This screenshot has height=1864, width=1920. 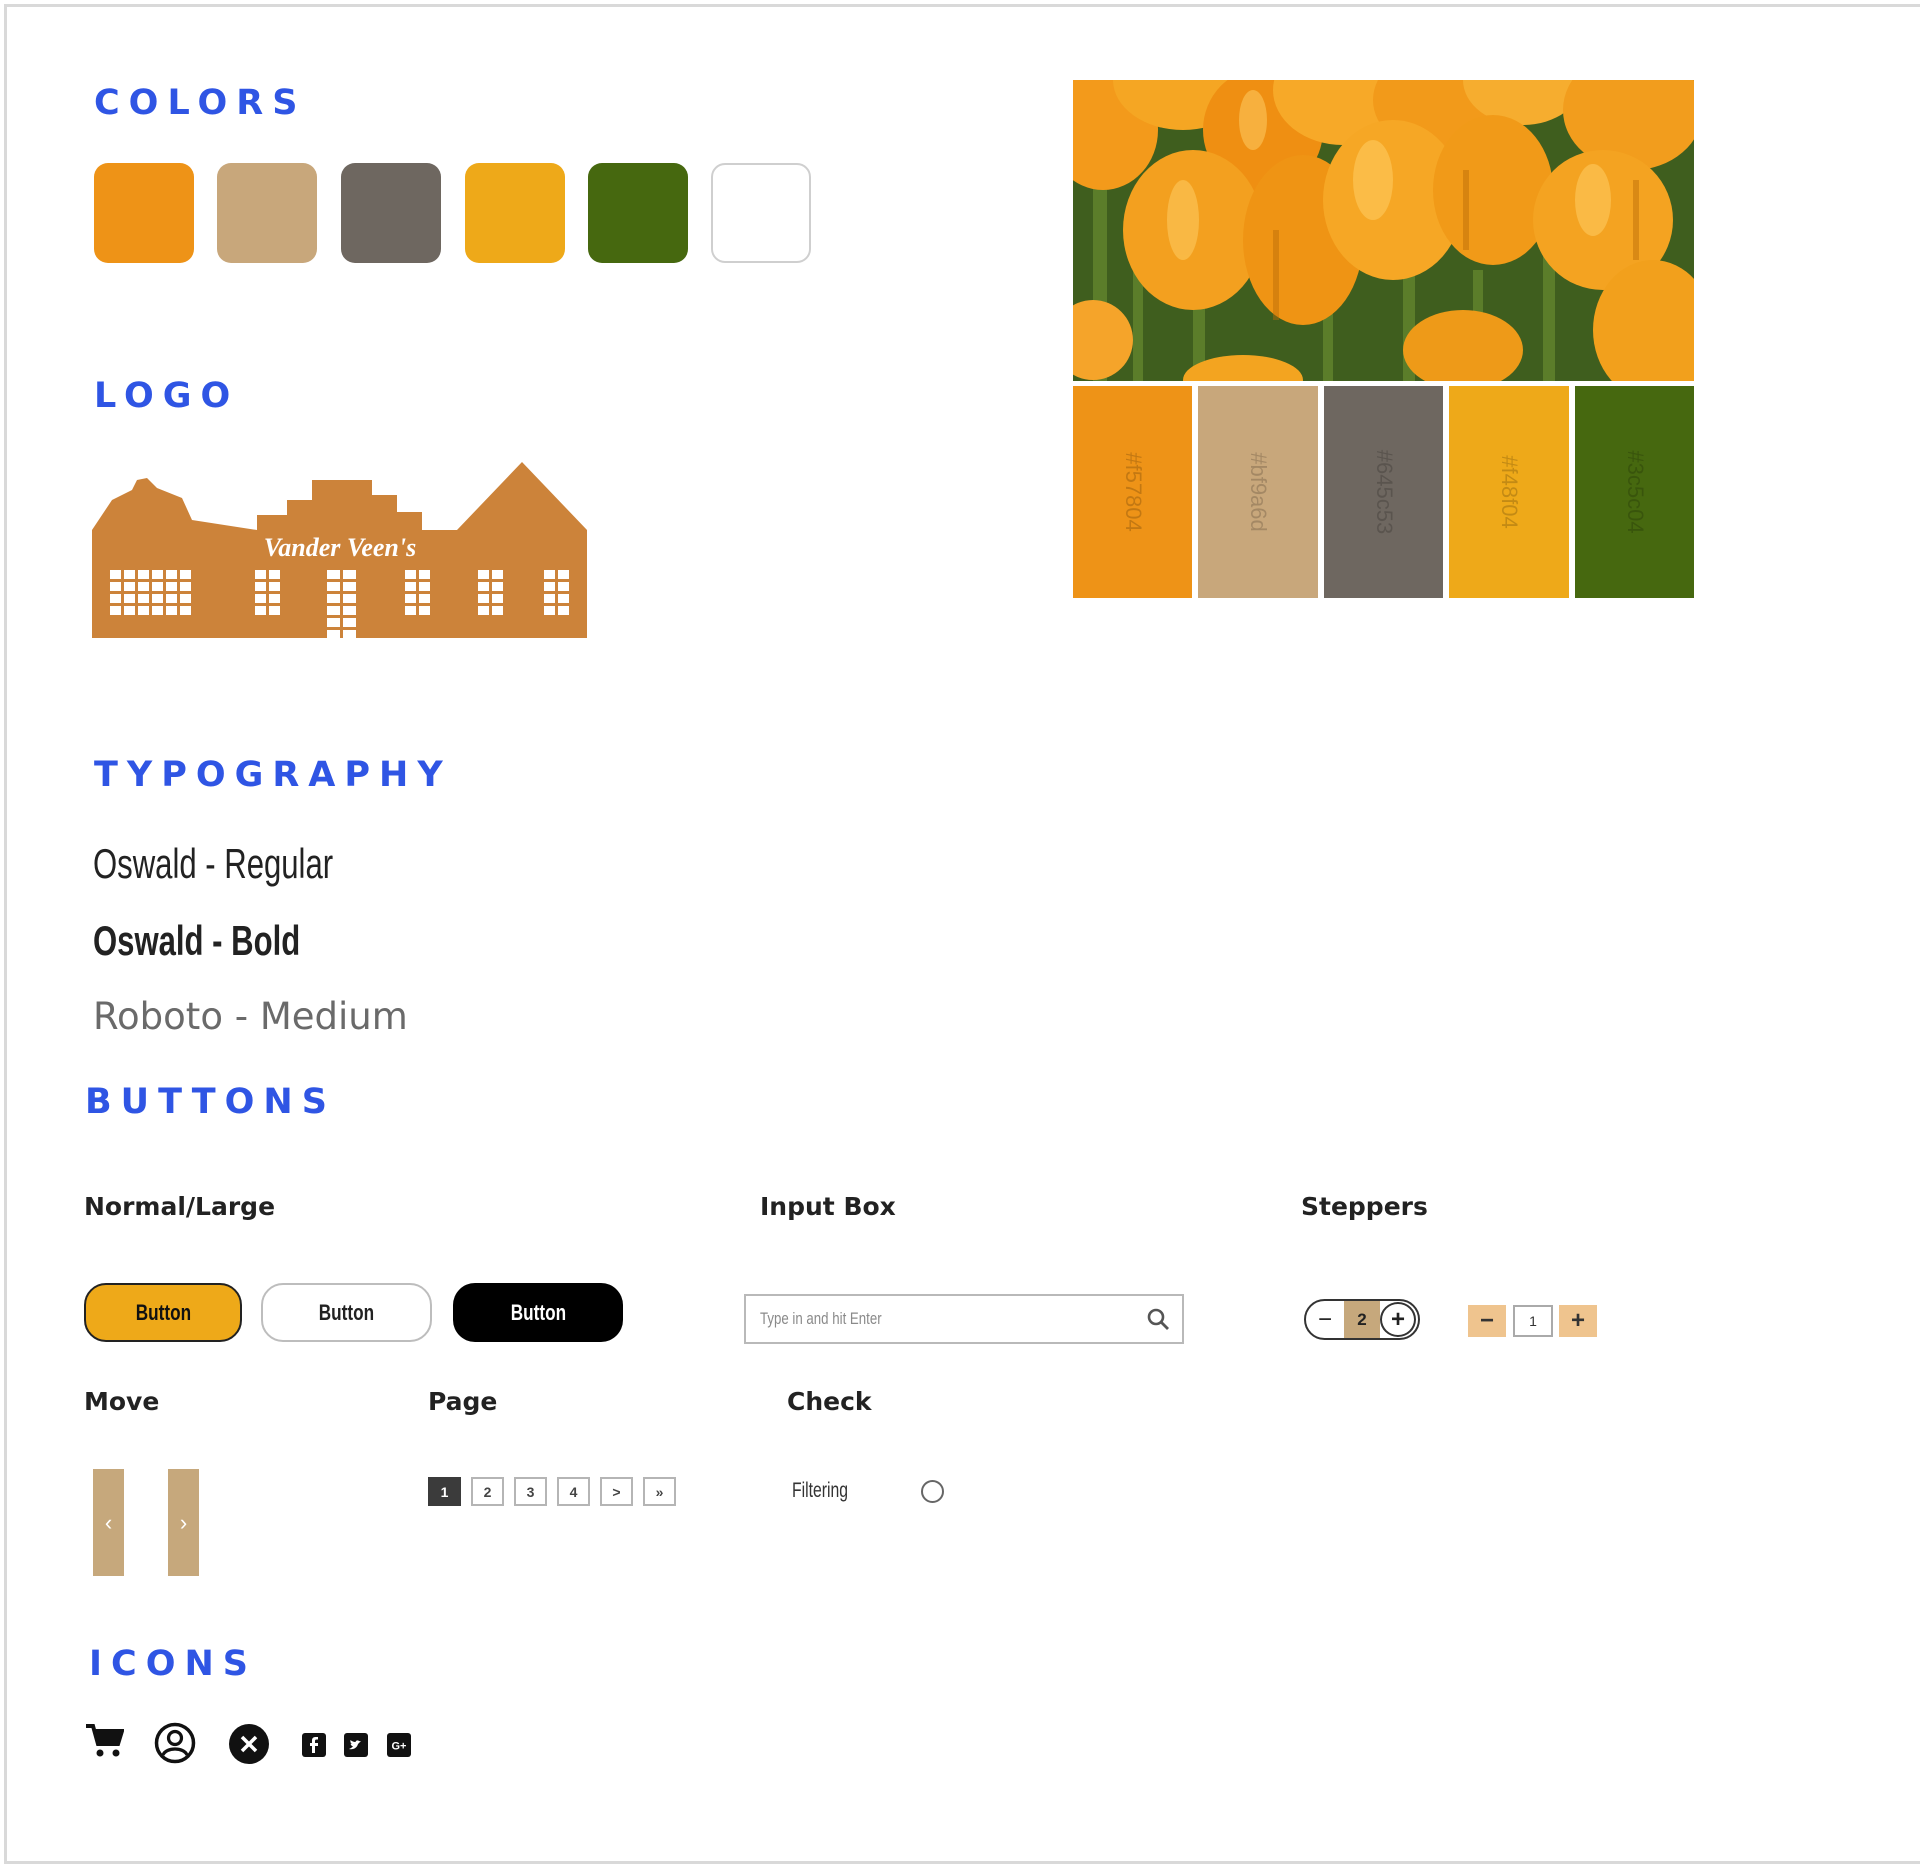 What do you see at coordinates (144, 213) in the screenshot?
I see `color-swatch-orange` at bounding box center [144, 213].